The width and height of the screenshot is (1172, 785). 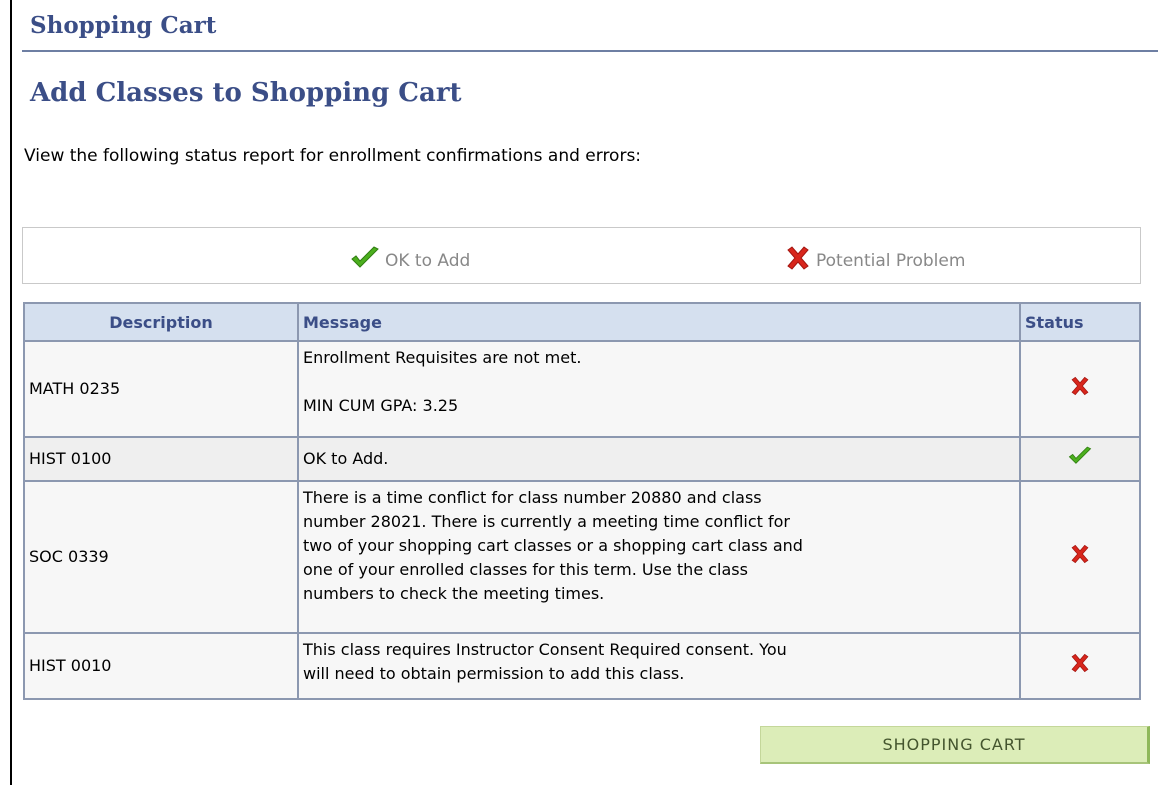 I want to click on table-row: HIST 0100 OK to Add., so click(x=582, y=459).